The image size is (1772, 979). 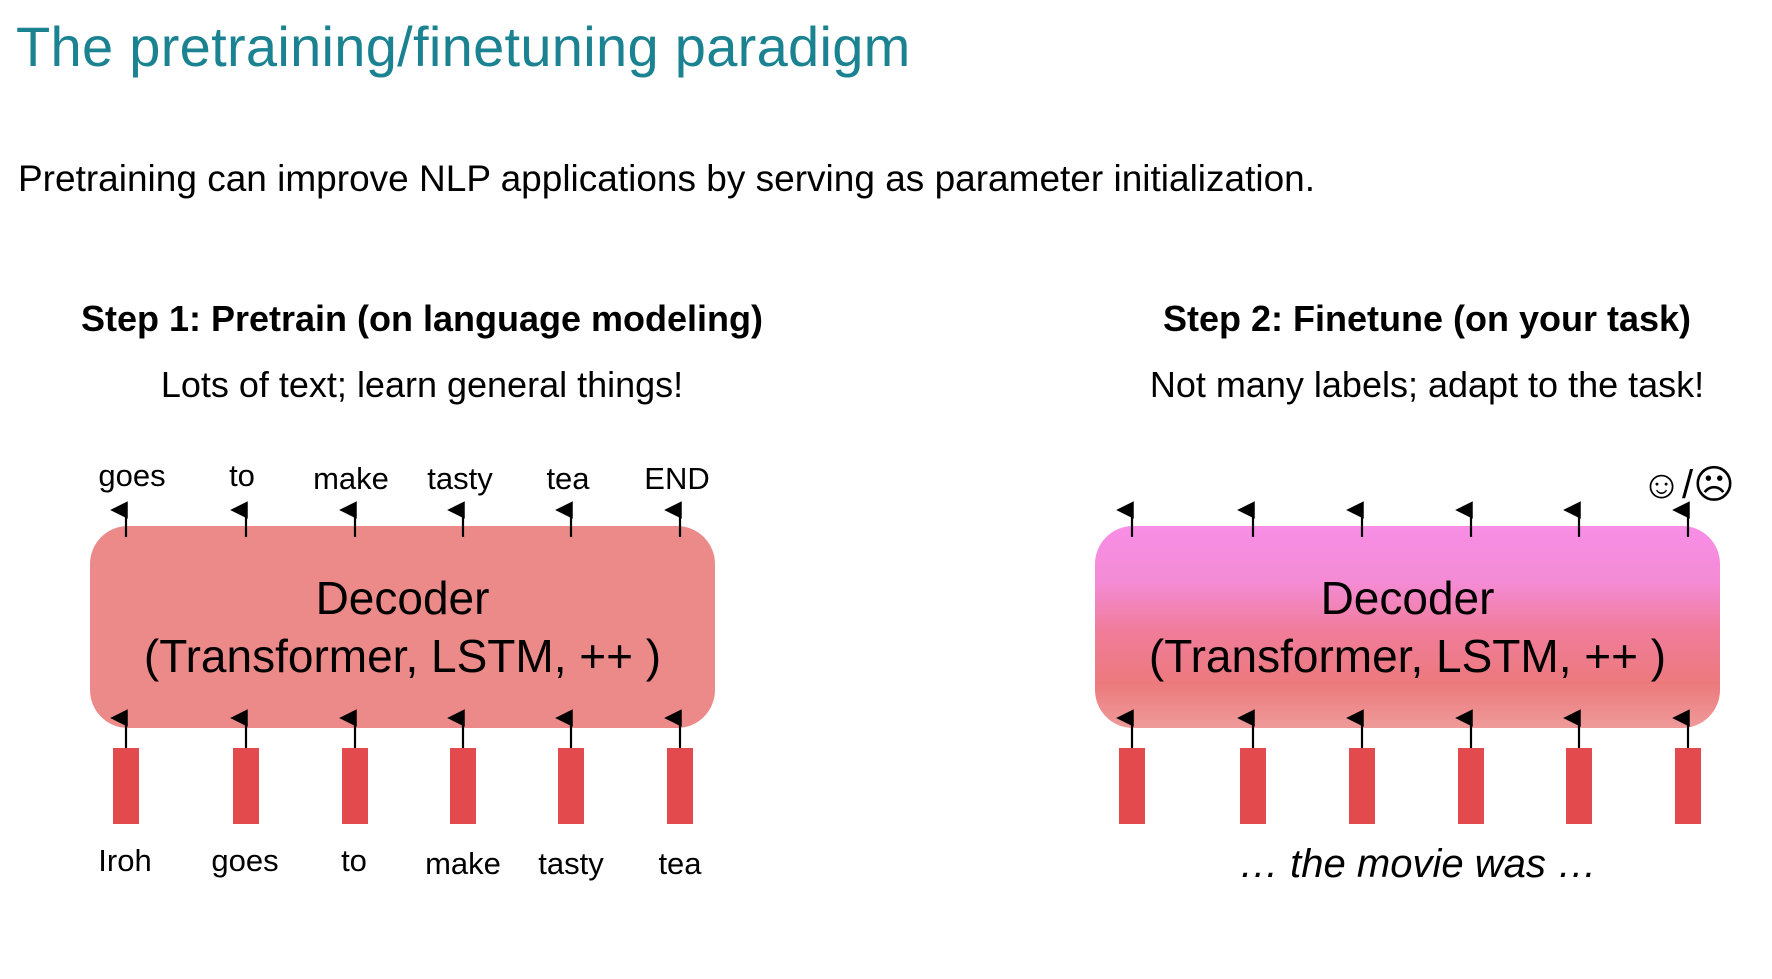 What do you see at coordinates (125, 860) in the screenshot?
I see `input-word: Iroh` at bounding box center [125, 860].